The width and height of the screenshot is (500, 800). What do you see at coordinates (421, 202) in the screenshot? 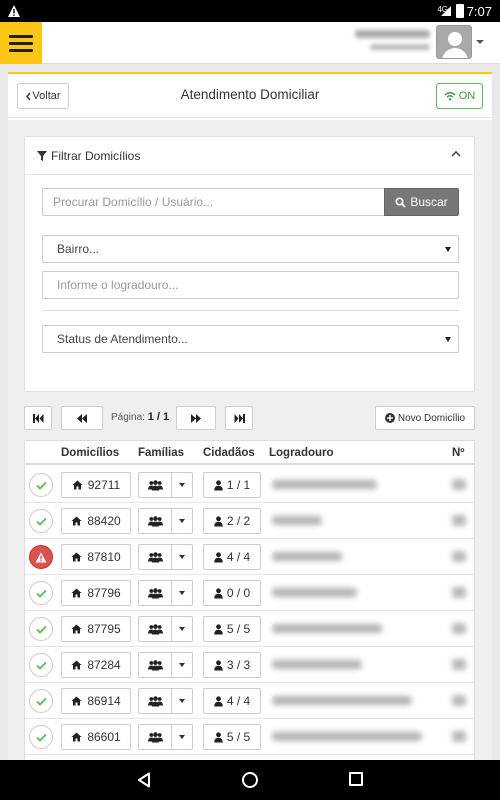
I see `search-button: Buscar` at bounding box center [421, 202].